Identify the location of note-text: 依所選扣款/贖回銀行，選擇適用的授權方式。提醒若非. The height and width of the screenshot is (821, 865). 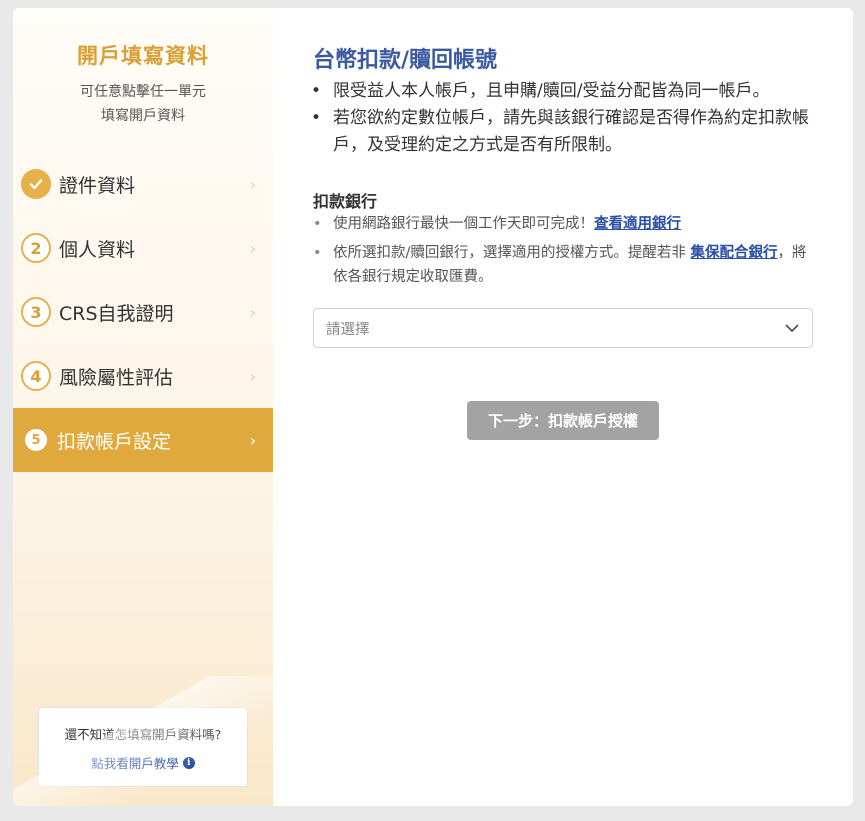
(512, 253).